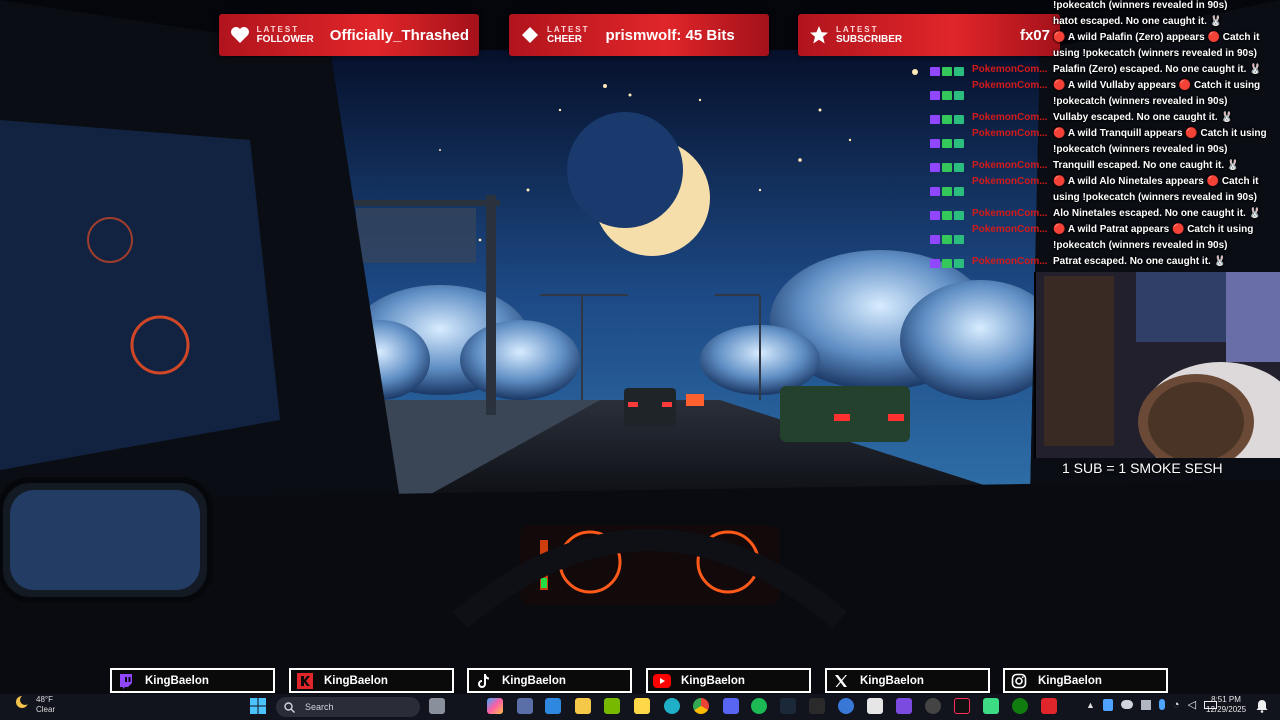 The image size is (1280, 720). What do you see at coordinates (583, 706) in the screenshot?
I see `explorer-icon` at bounding box center [583, 706].